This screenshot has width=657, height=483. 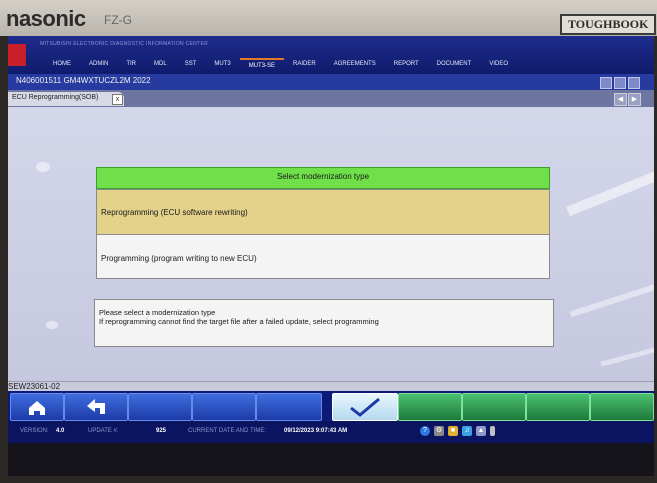 What do you see at coordinates (157, 312) in the screenshot?
I see `message-line-1: Please select a modernization type` at bounding box center [157, 312].